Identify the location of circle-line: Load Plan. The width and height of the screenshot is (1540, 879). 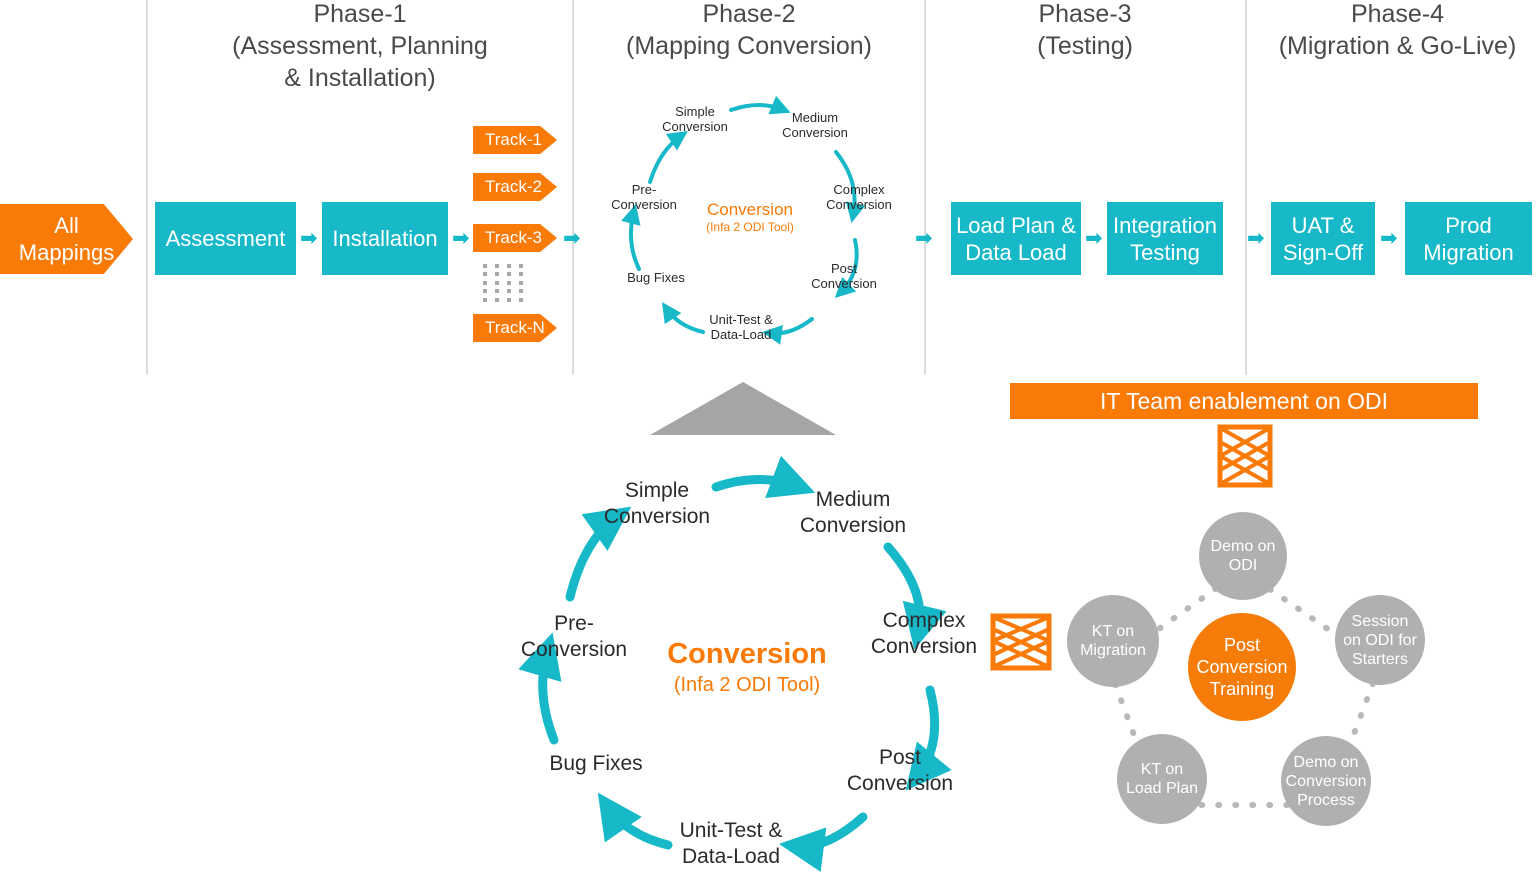
(1162, 788).